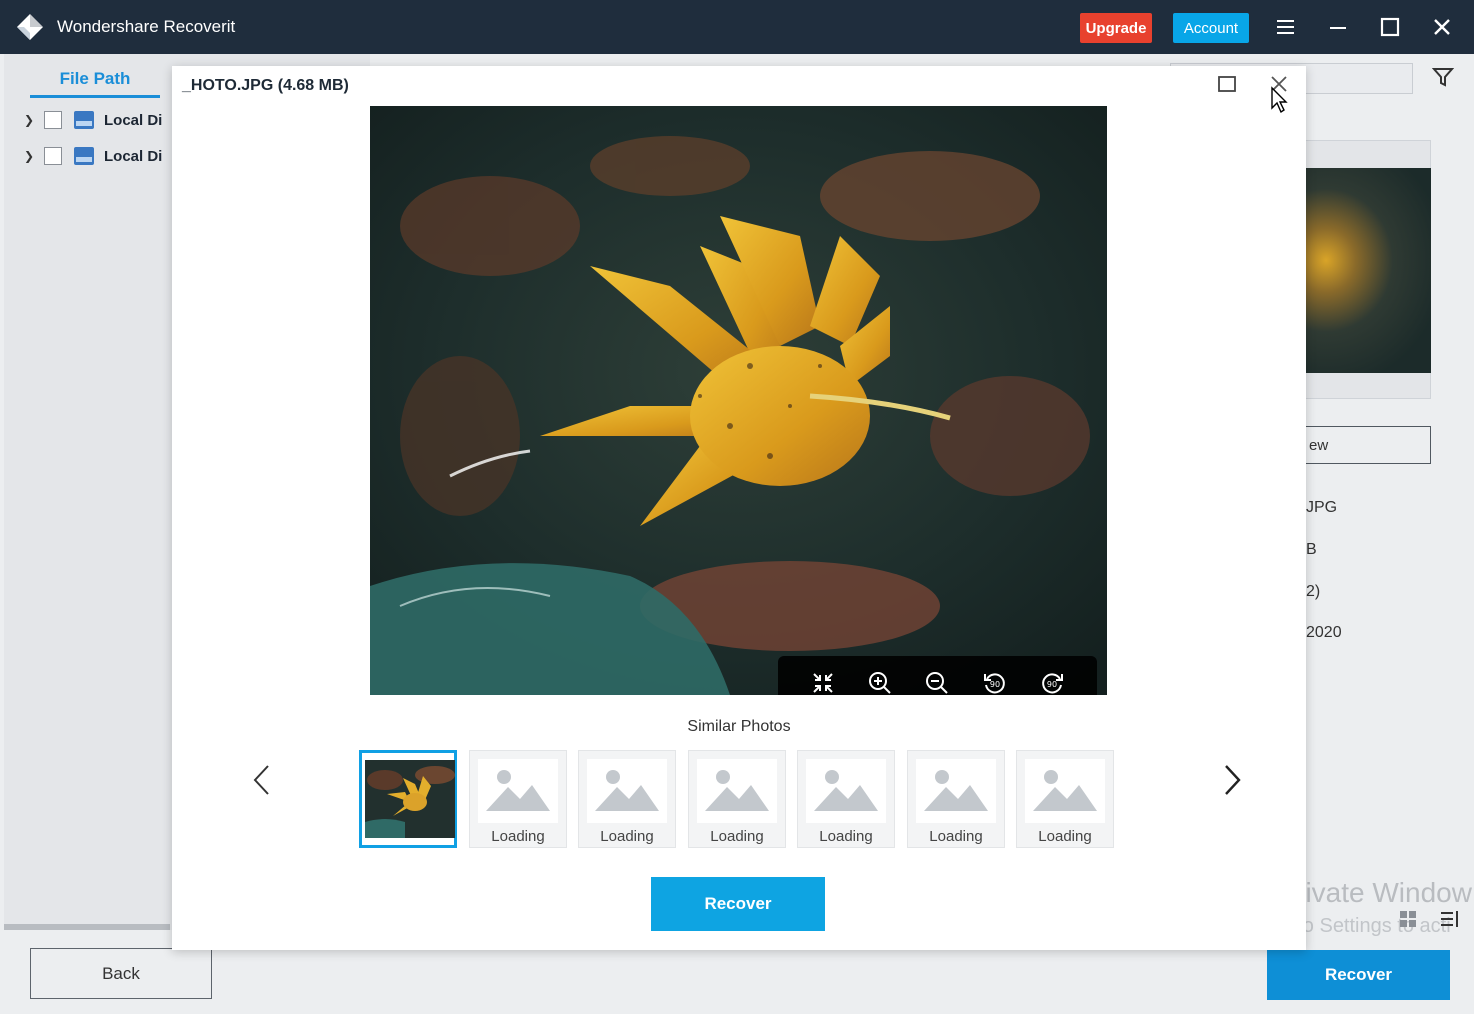  I want to click on similar-photo-thumbnail, so click(408, 799).